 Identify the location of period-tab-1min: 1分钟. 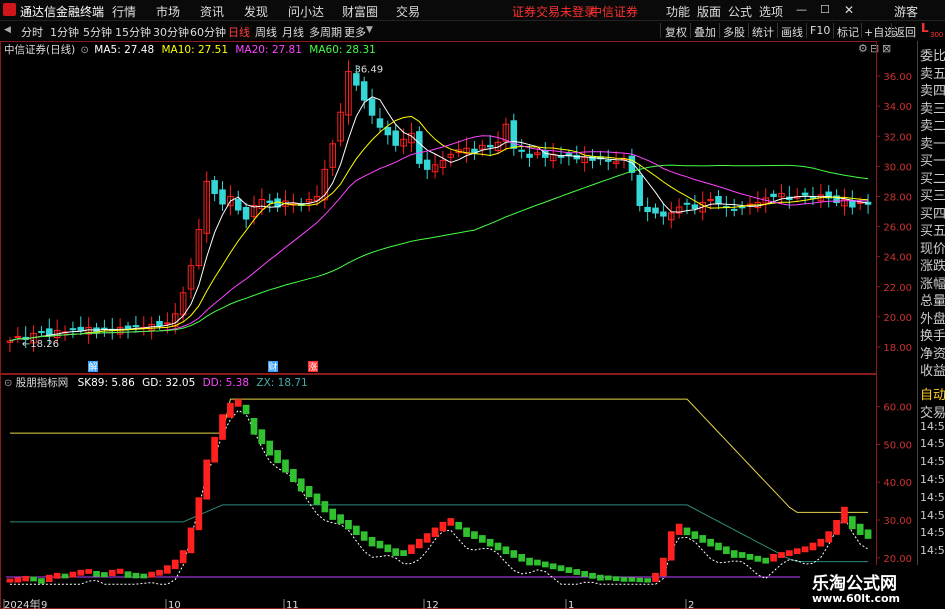
(64, 32).